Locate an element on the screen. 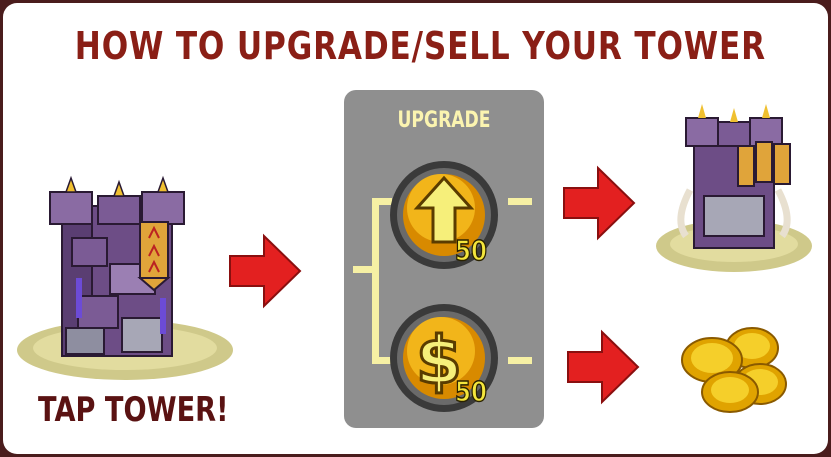  upgrade-cost: 50 is located at coordinates (470, 250).